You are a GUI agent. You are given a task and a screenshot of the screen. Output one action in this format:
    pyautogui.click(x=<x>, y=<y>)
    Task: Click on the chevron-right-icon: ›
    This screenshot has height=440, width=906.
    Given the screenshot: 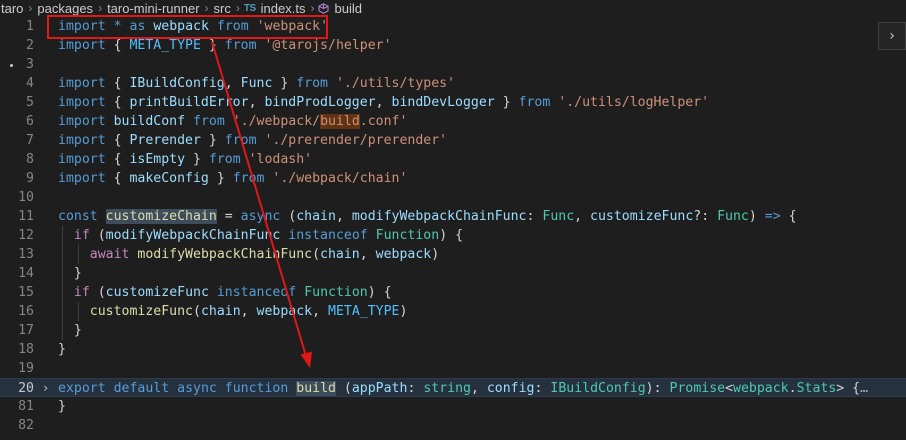 What is the action you would take?
    pyautogui.click(x=206, y=8)
    